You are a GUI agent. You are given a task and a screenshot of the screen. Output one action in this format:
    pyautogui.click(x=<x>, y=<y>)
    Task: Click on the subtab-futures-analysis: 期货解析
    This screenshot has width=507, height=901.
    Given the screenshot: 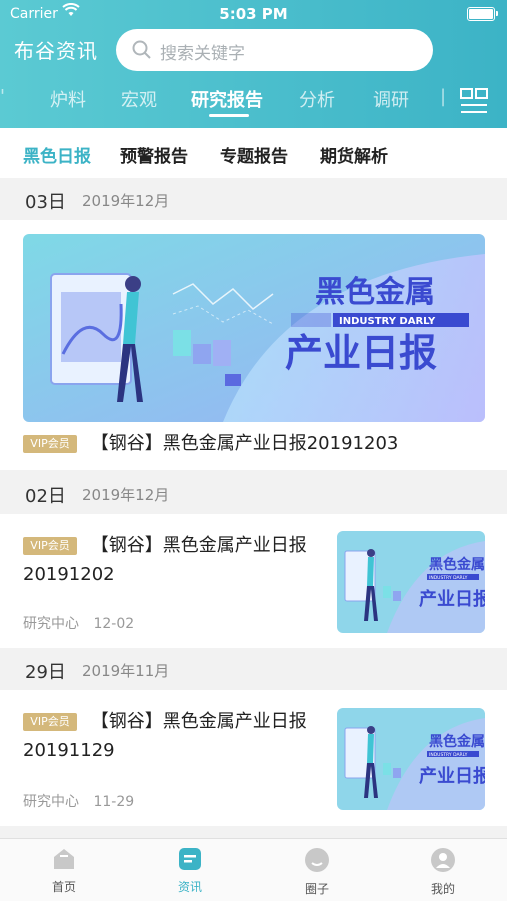 What is the action you would take?
    pyautogui.click(x=354, y=154)
    